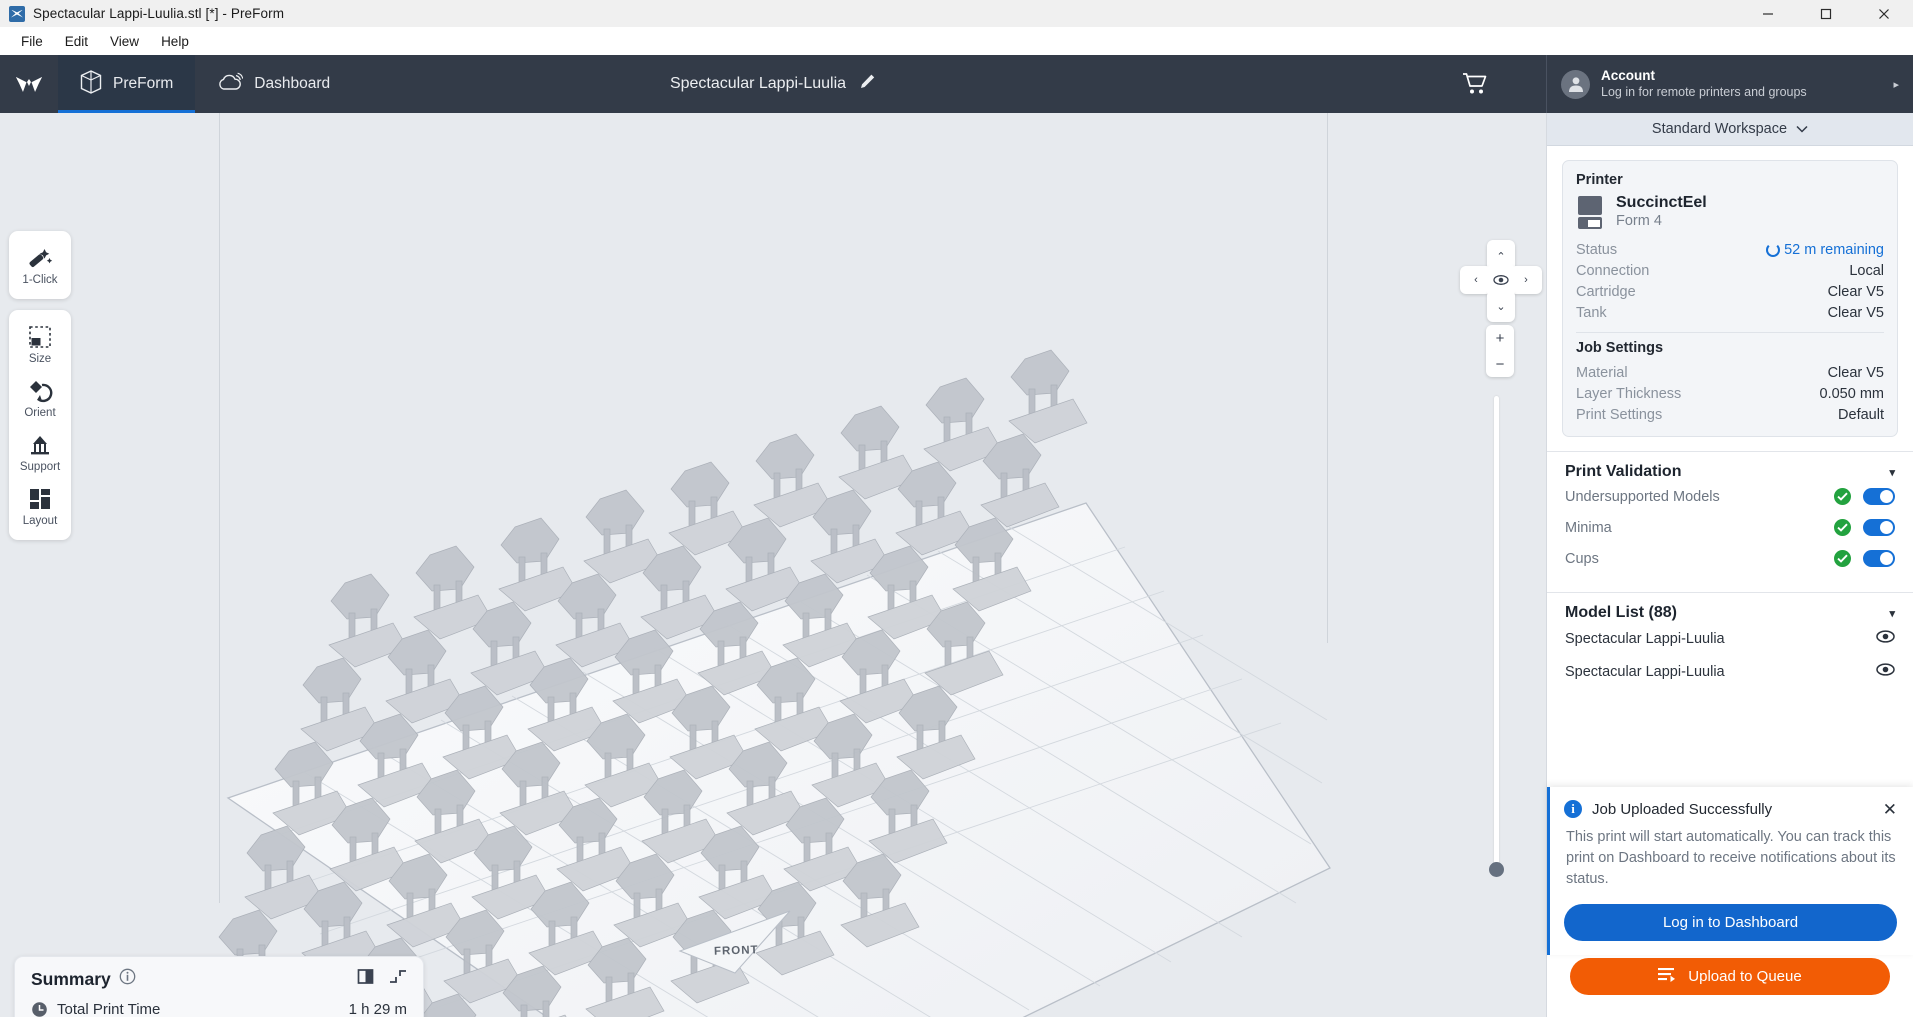  I want to click on workspace-selector: Standard Workspace, so click(1730, 129).